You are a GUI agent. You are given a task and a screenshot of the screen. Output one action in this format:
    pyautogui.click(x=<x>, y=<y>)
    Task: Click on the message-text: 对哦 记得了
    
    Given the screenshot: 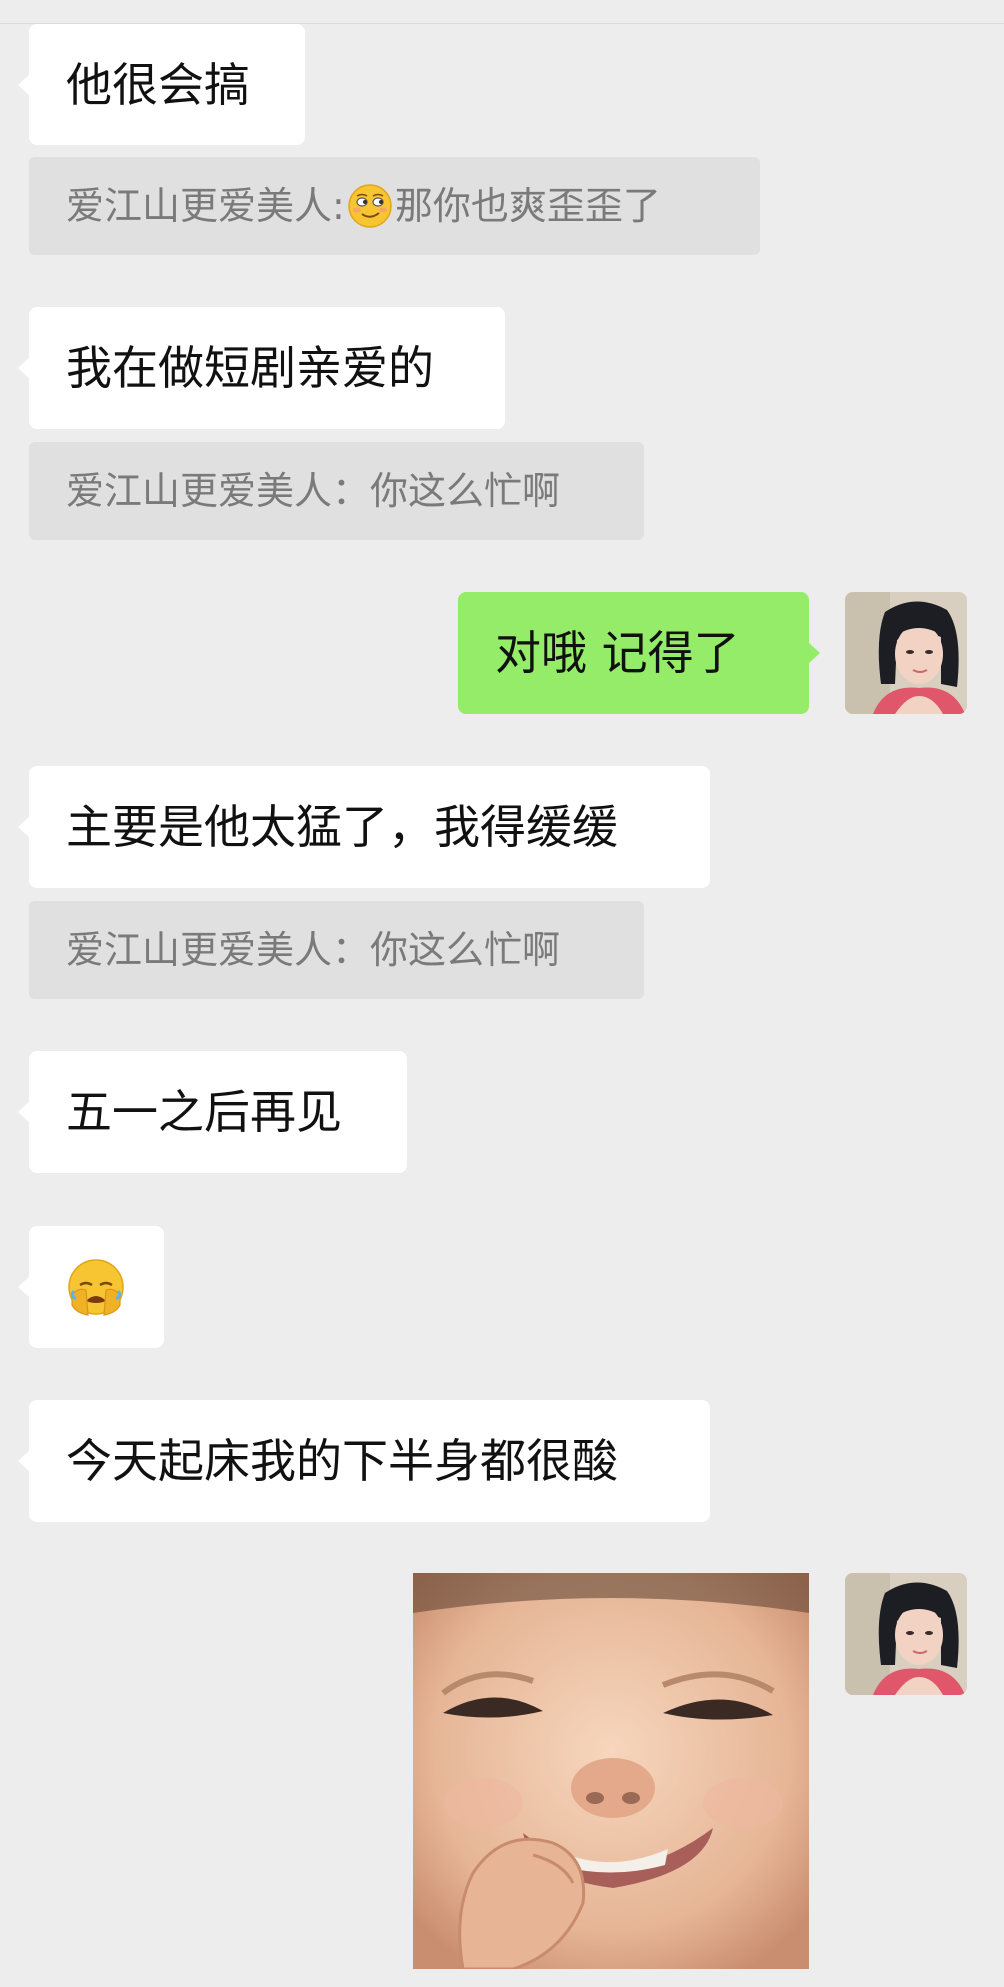 What is the action you would take?
    pyautogui.click(x=617, y=653)
    